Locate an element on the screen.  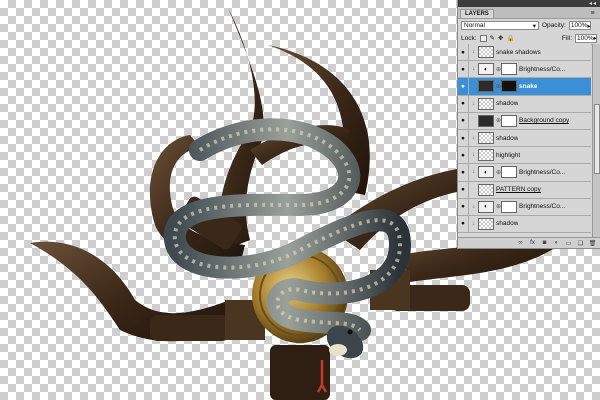
blend-mode-value: Normal is located at coordinates (474, 25).